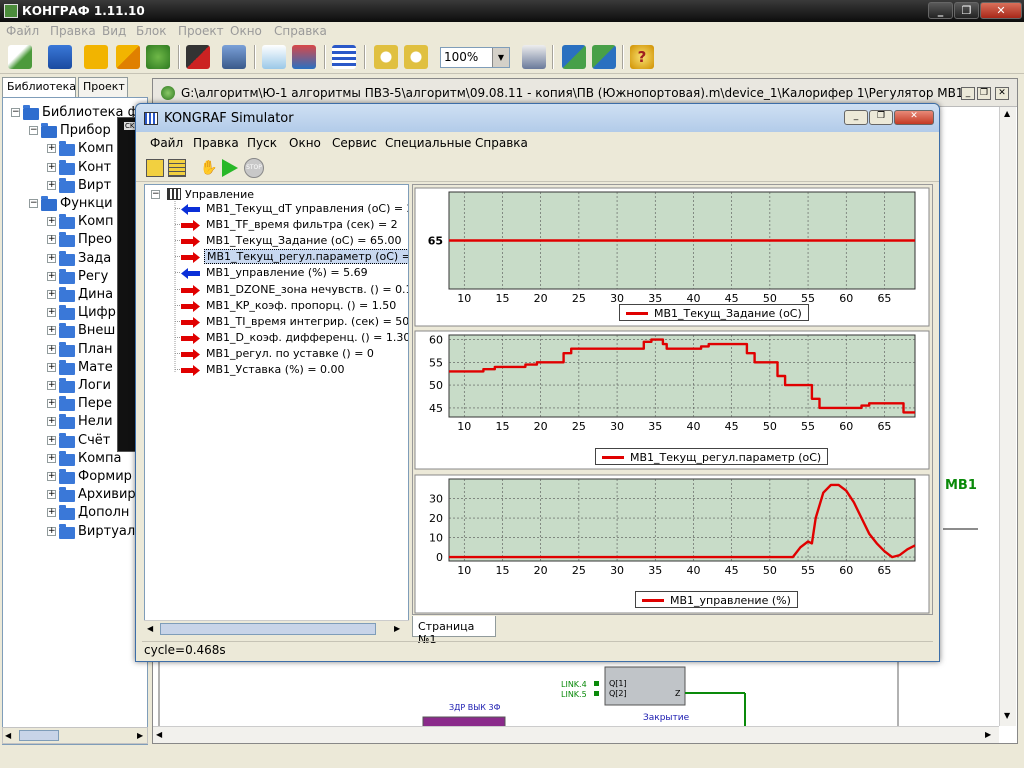  I want to click on menu-edit: Правка, so click(73, 31).